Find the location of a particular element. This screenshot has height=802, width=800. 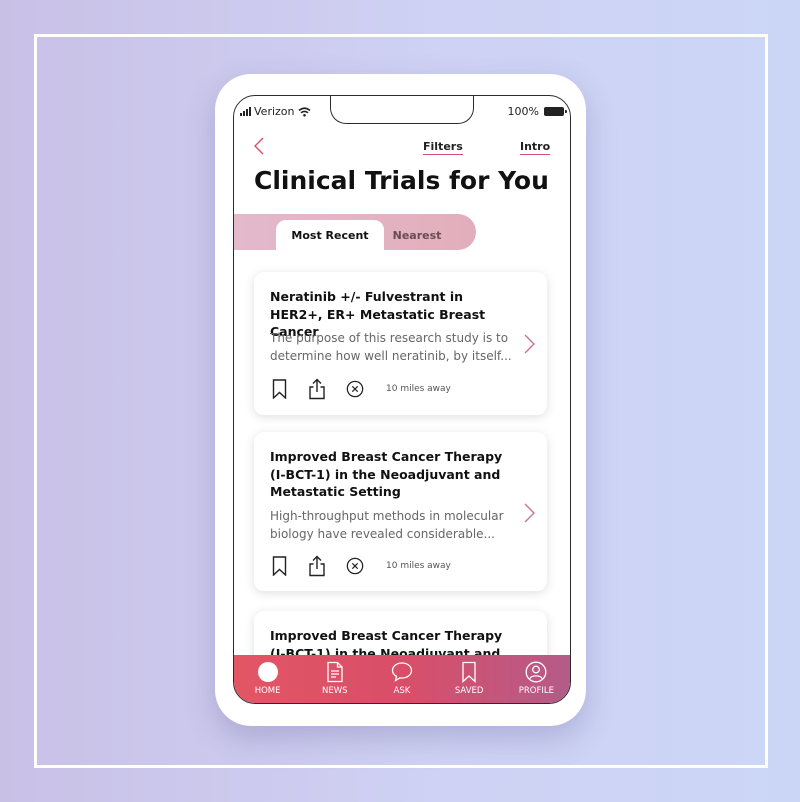

sort-tab-bar: Most Recent Nearest is located at coordinates (355, 232).